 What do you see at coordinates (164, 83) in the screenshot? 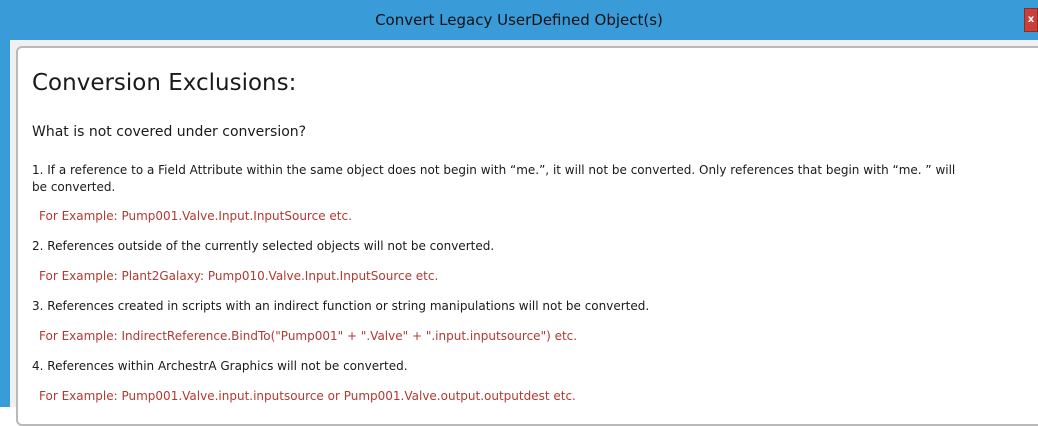
I see `page-title: Conversion Exclusions:` at bounding box center [164, 83].